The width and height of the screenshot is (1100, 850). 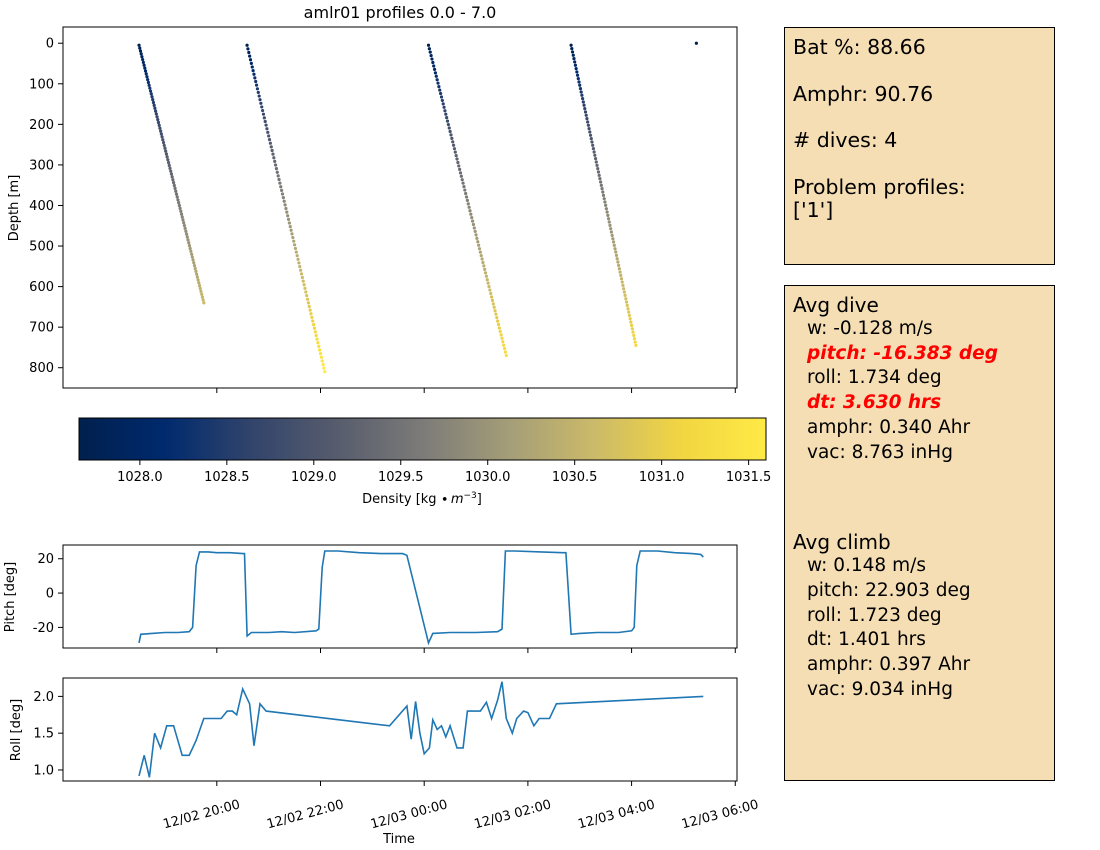 I want to click on y-tick-label: 2.0, so click(x=43, y=697).